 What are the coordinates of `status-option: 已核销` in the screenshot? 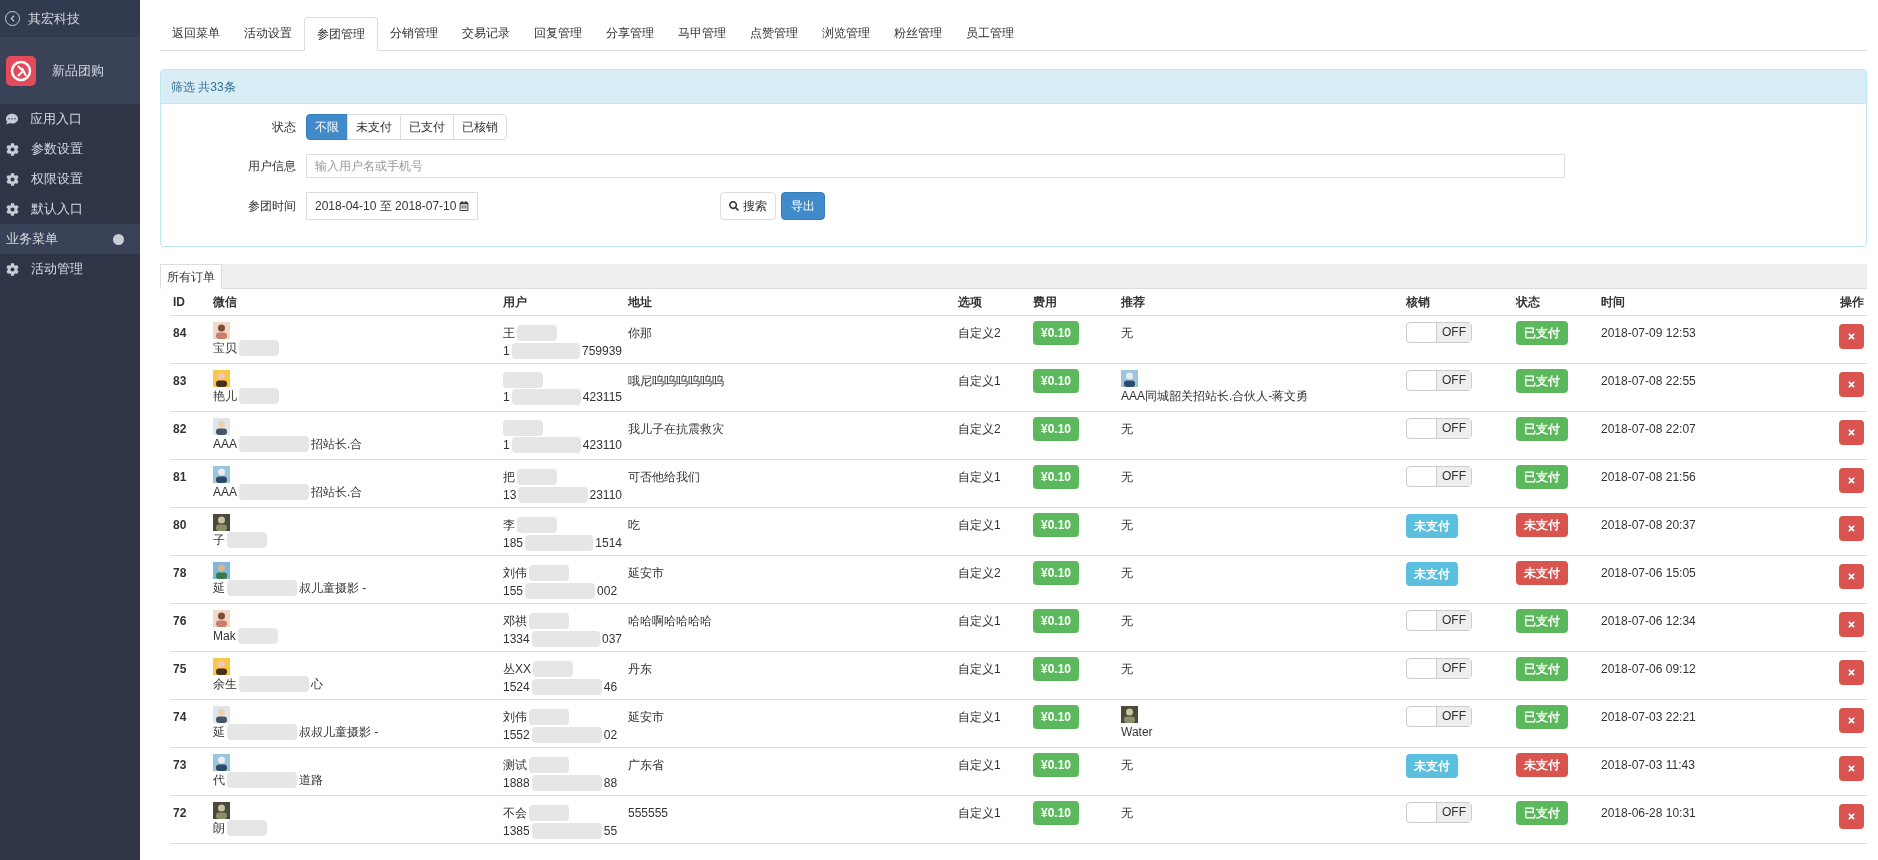 It's located at (480, 127).